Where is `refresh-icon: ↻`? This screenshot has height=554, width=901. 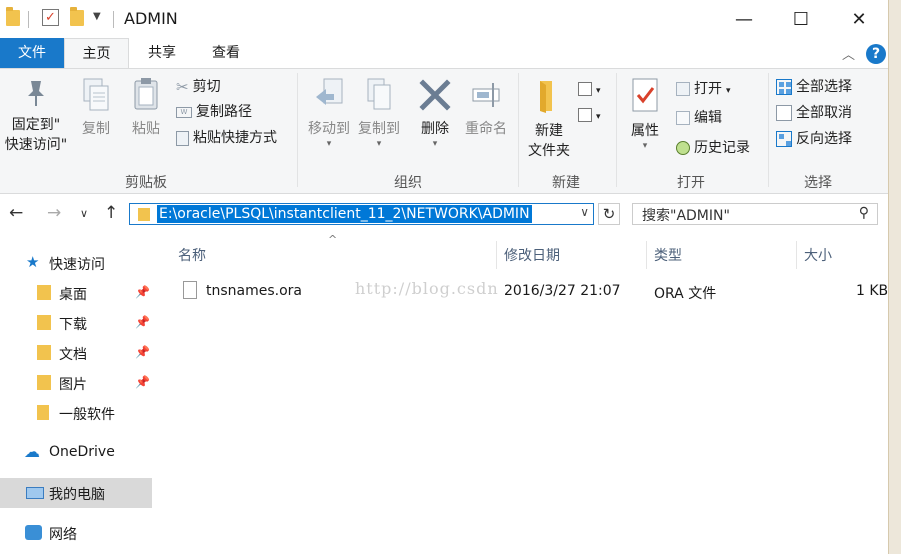
refresh-icon: ↻ is located at coordinates (609, 214).